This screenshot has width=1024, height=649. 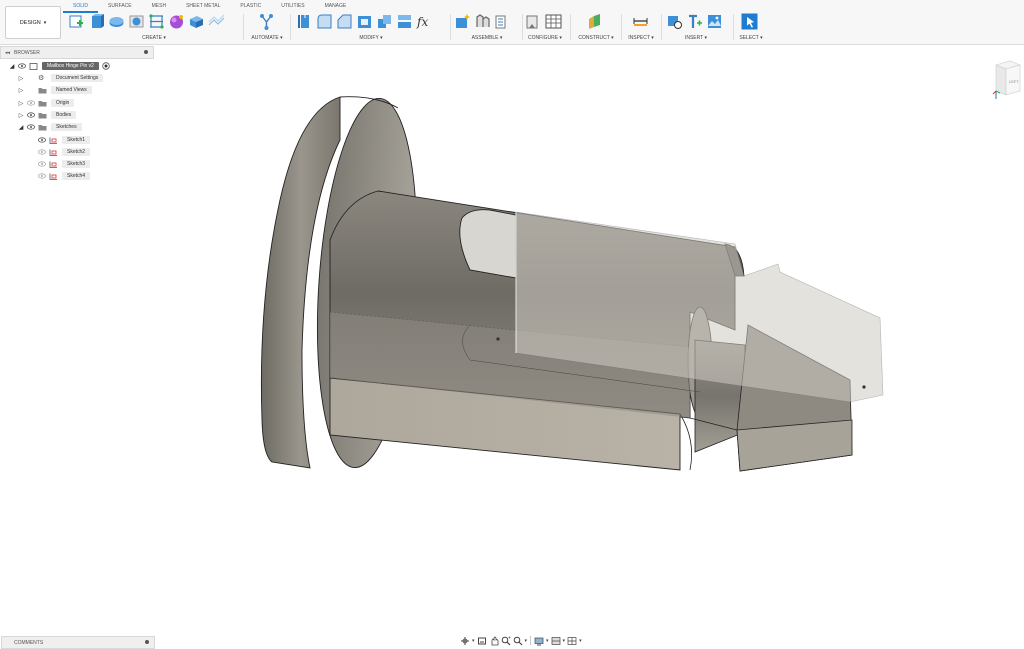 I want to click on fillet-icon, so click(x=324, y=21).